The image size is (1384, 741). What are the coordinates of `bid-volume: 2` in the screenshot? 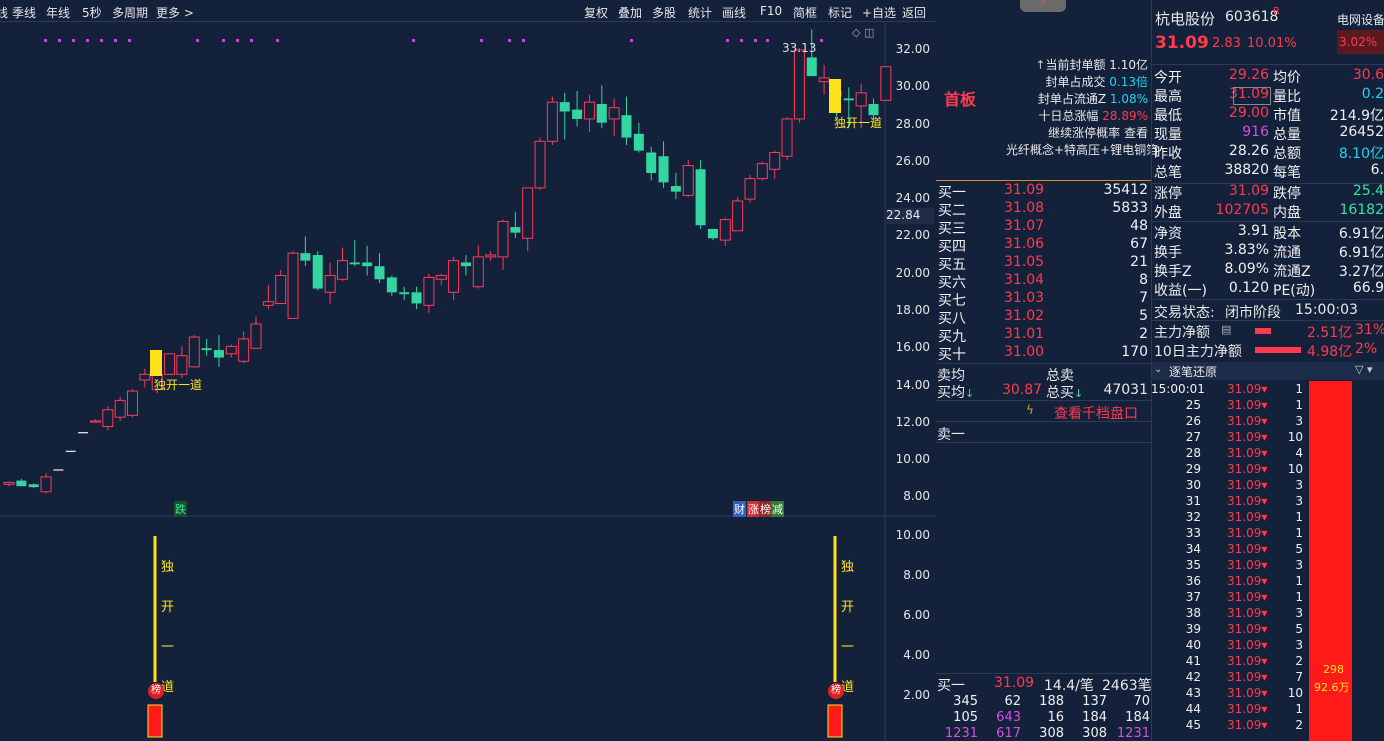 It's located at (1143, 334).